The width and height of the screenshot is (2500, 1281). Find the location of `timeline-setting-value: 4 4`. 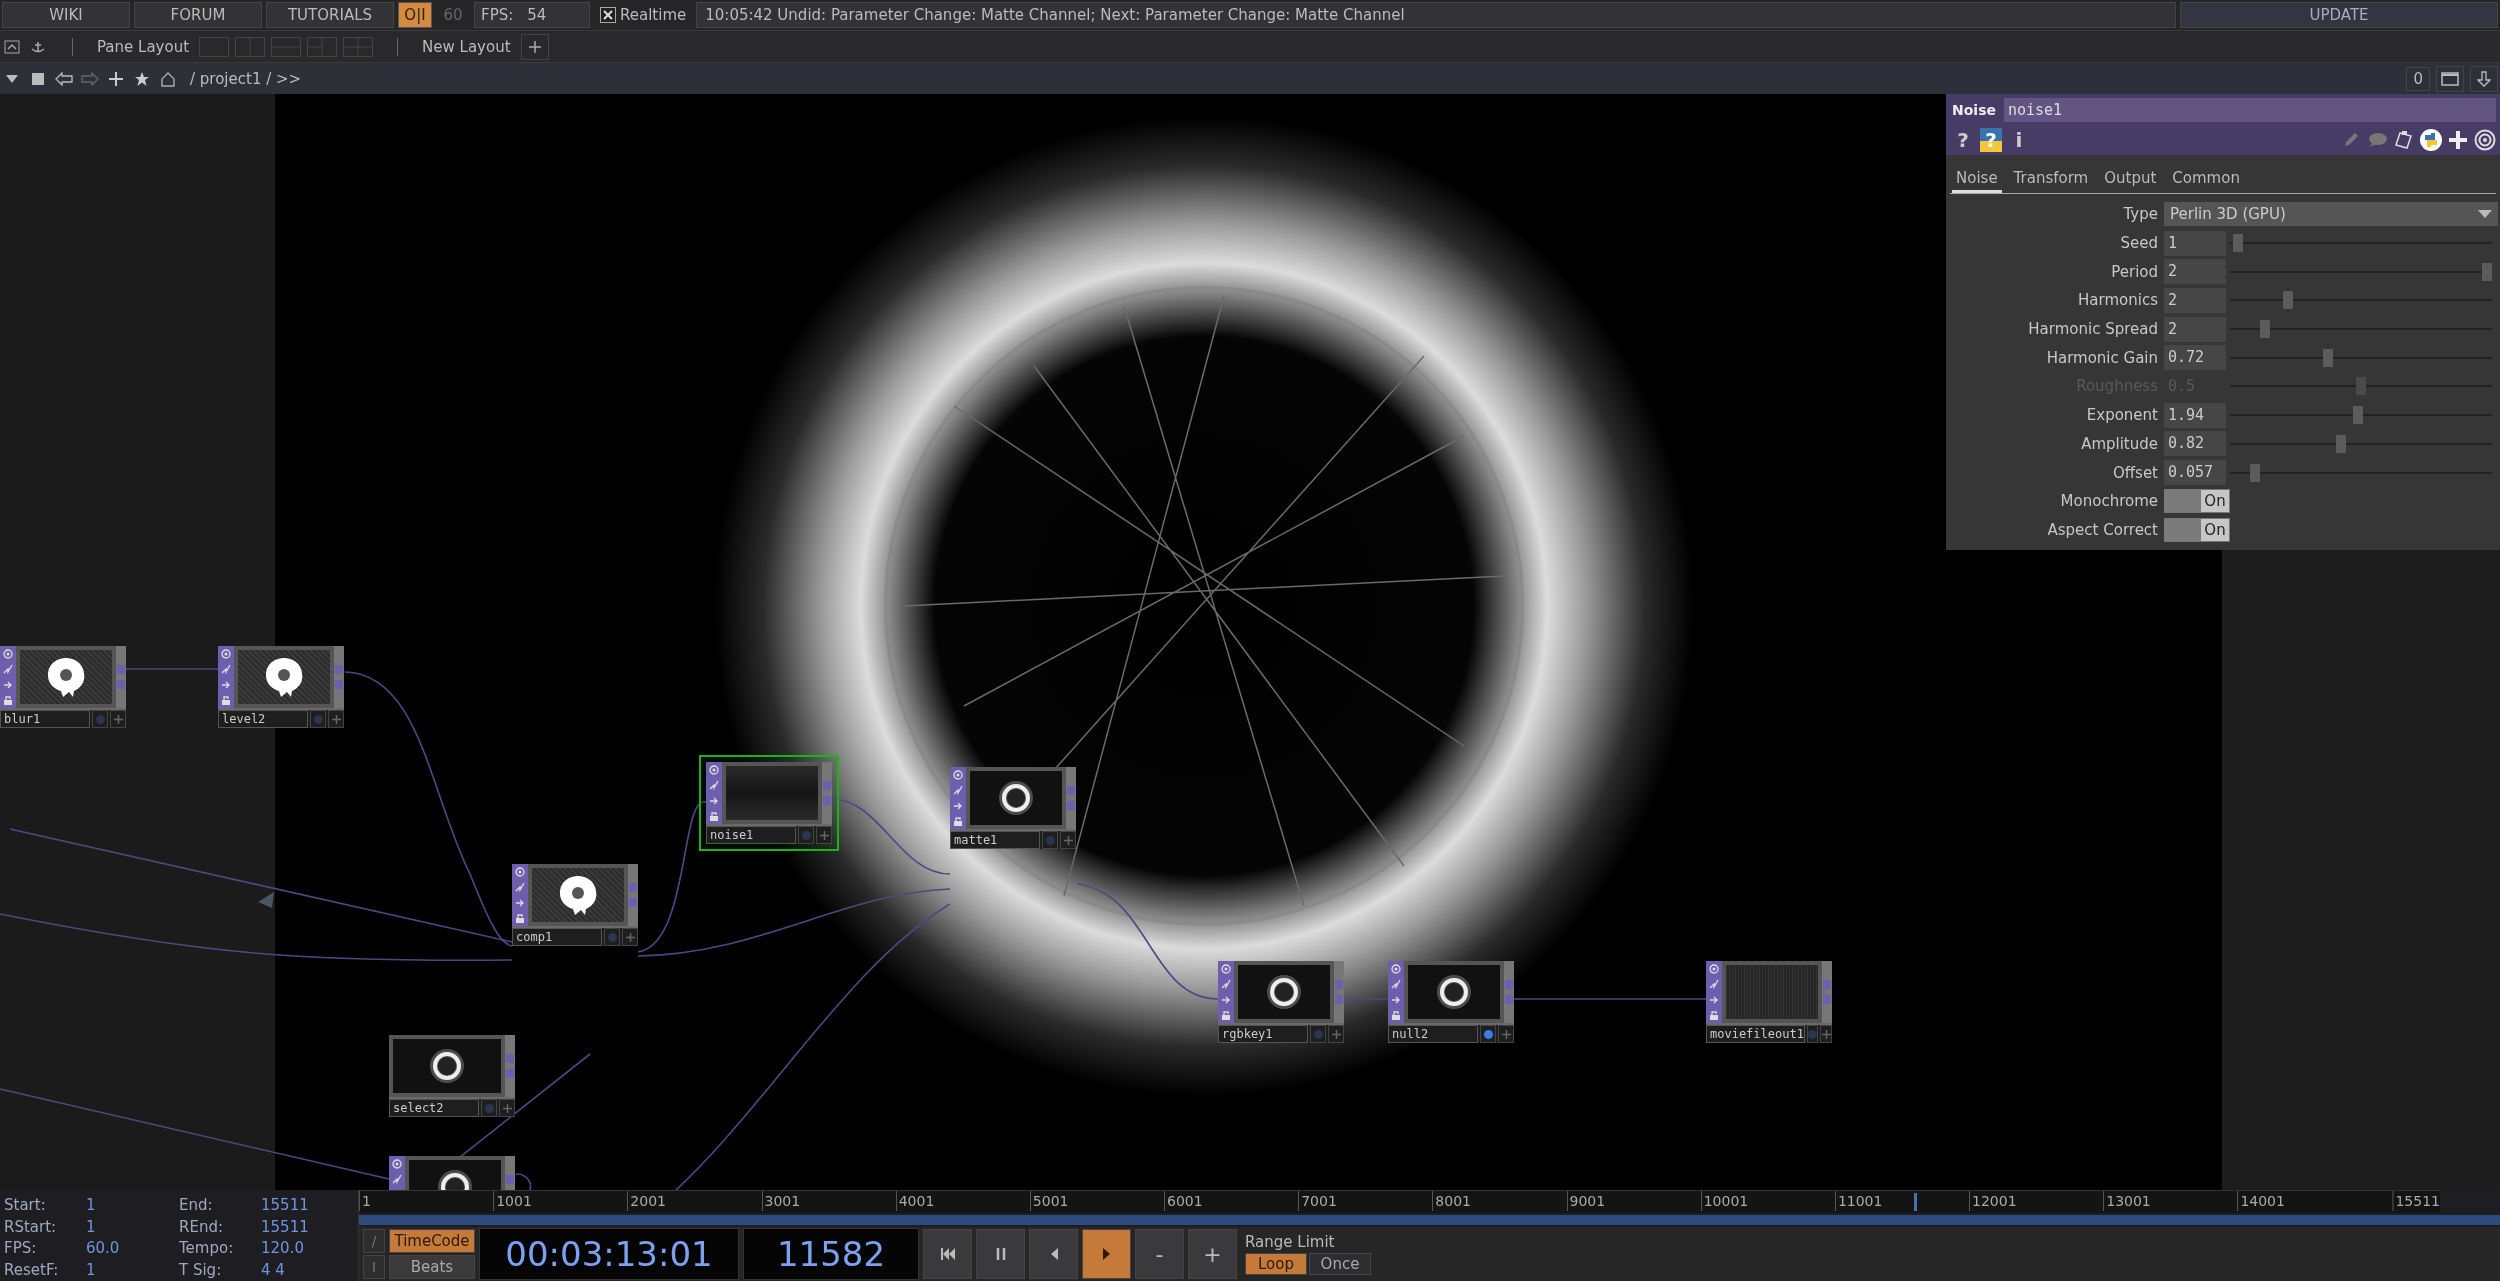

timeline-setting-value: 4 4 is located at coordinates (273, 1270).